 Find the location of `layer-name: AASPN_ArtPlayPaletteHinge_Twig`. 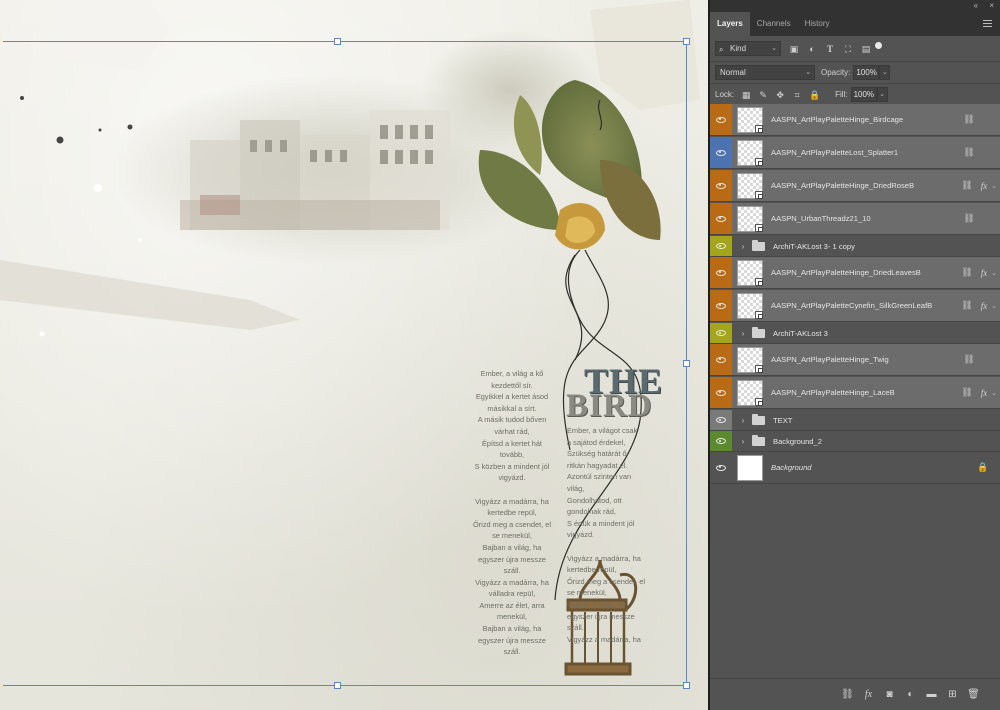

layer-name: AASPN_ArtPlayPaletteHinge_Twig is located at coordinates (866, 359).